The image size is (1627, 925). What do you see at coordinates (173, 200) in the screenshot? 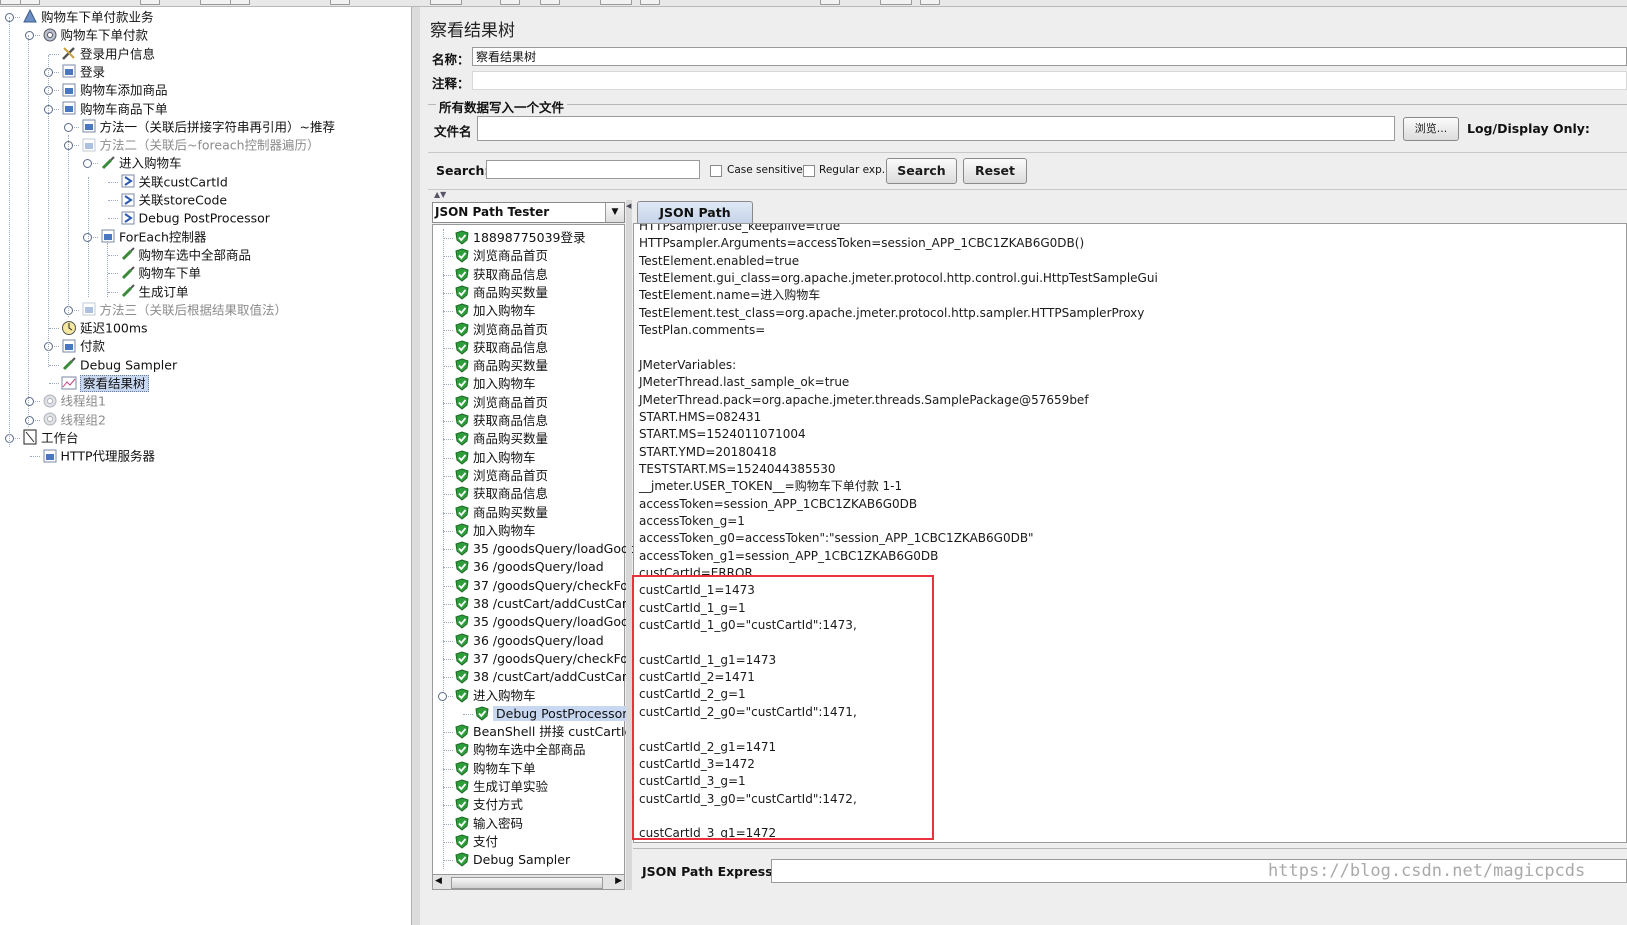
I see `tree-node: 关联storeCode` at bounding box center [173, 200].